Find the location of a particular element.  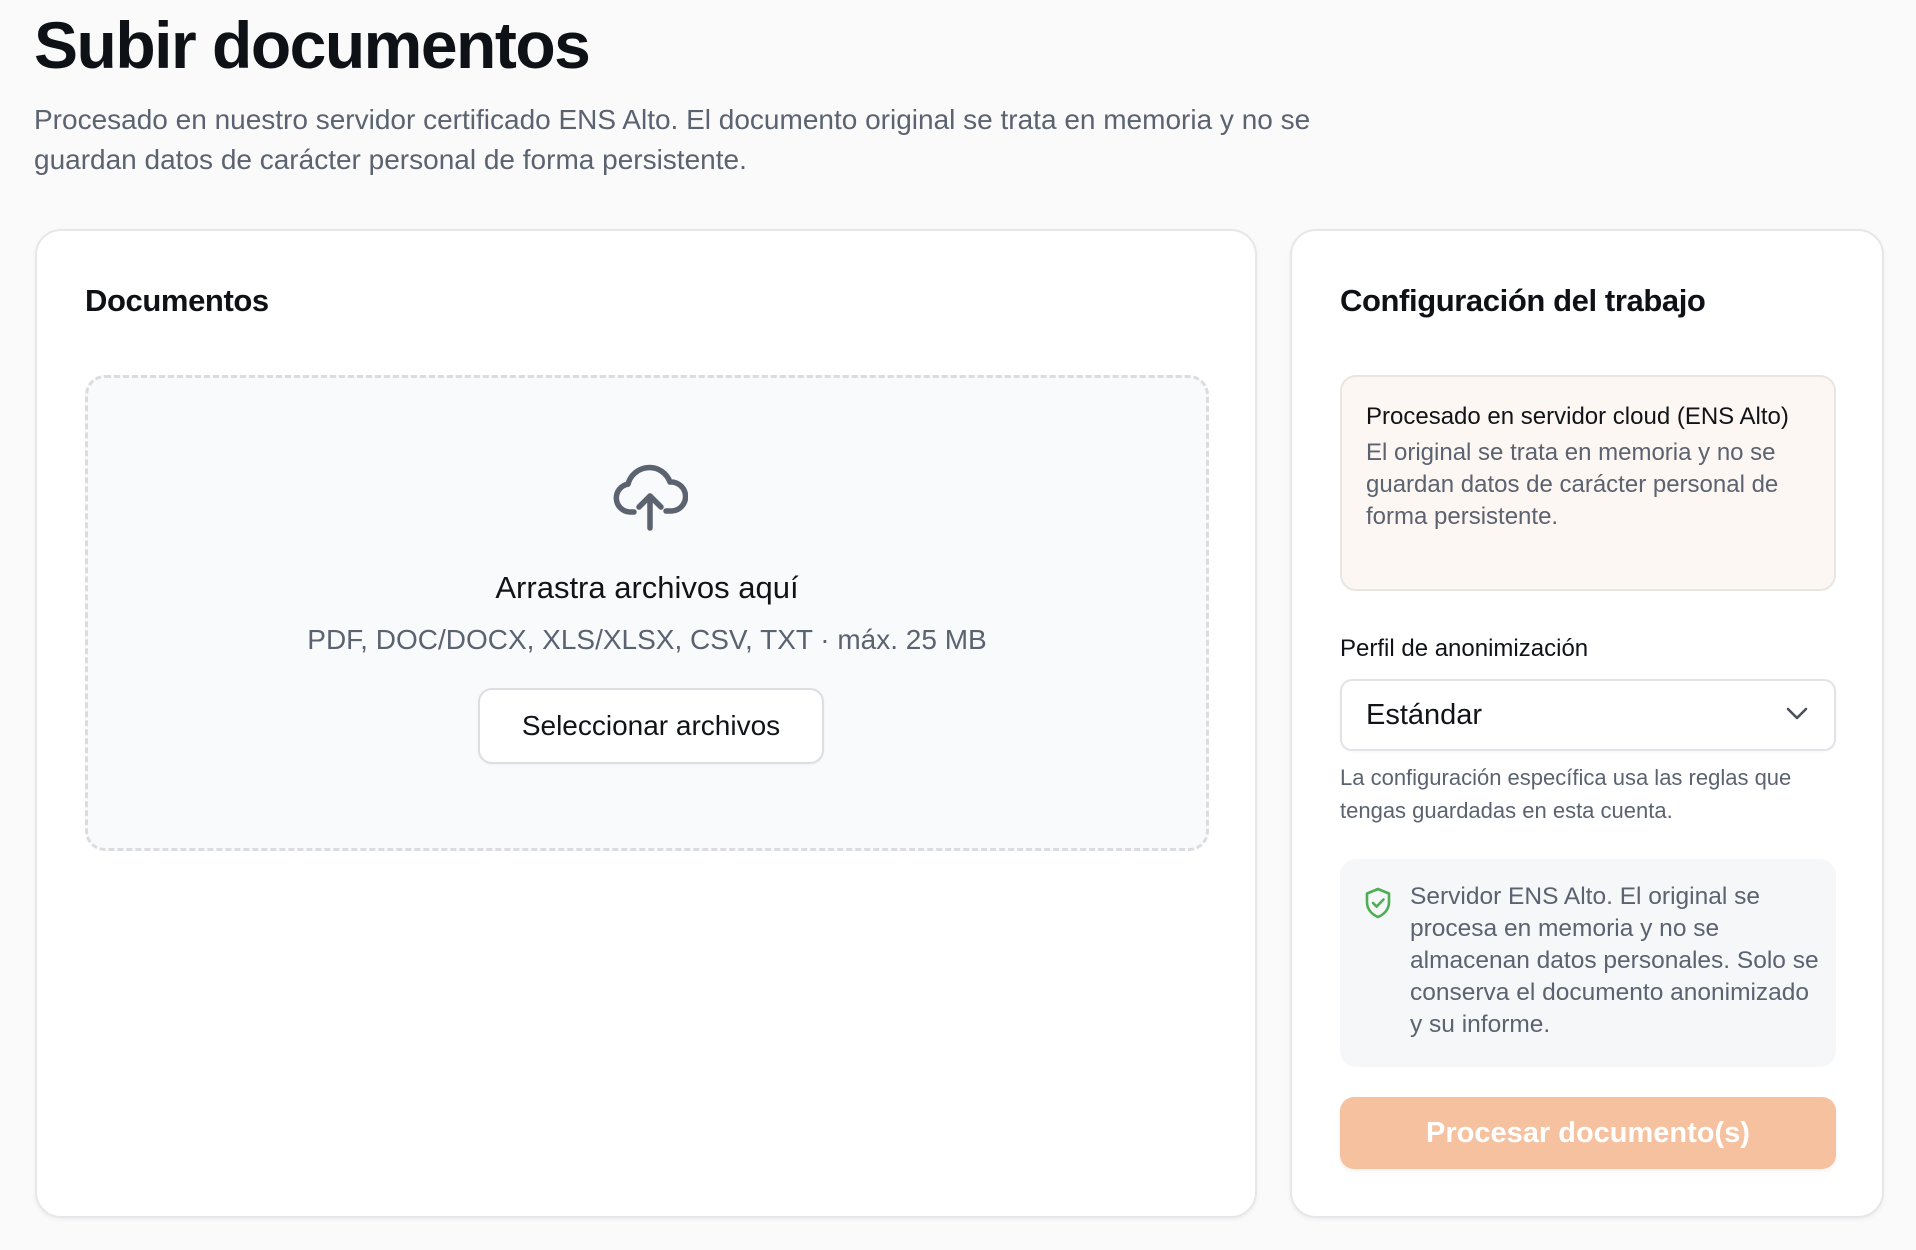

select-files-button: Seleccionar archivos is located at coordinates (651, 726).